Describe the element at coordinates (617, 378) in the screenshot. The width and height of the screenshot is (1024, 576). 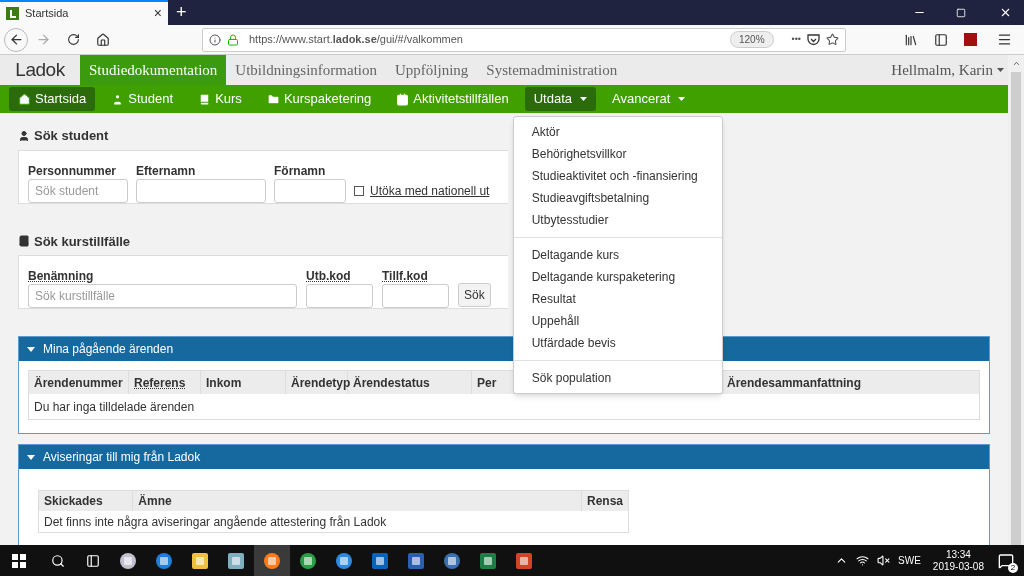
I see `dropdown-item: Sök population` at that location.